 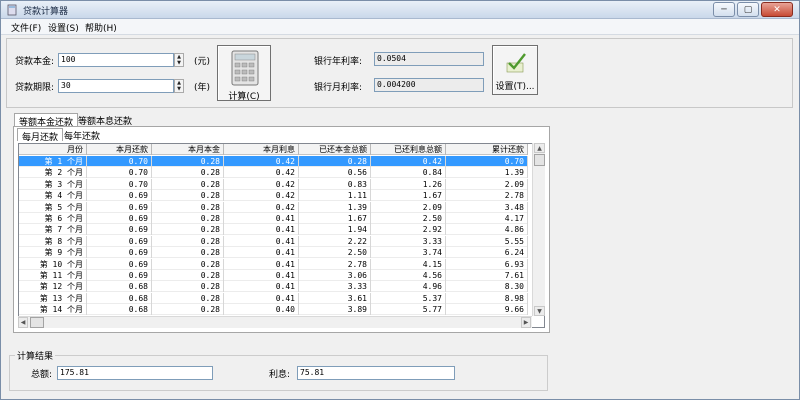 I want to click on table-cell: 第 1 个月, so click(x=53, y=161).